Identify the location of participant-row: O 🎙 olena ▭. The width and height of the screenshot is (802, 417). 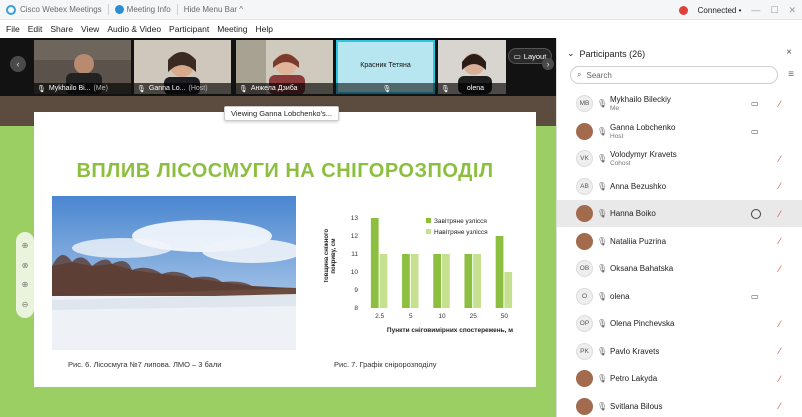
(679, 296).